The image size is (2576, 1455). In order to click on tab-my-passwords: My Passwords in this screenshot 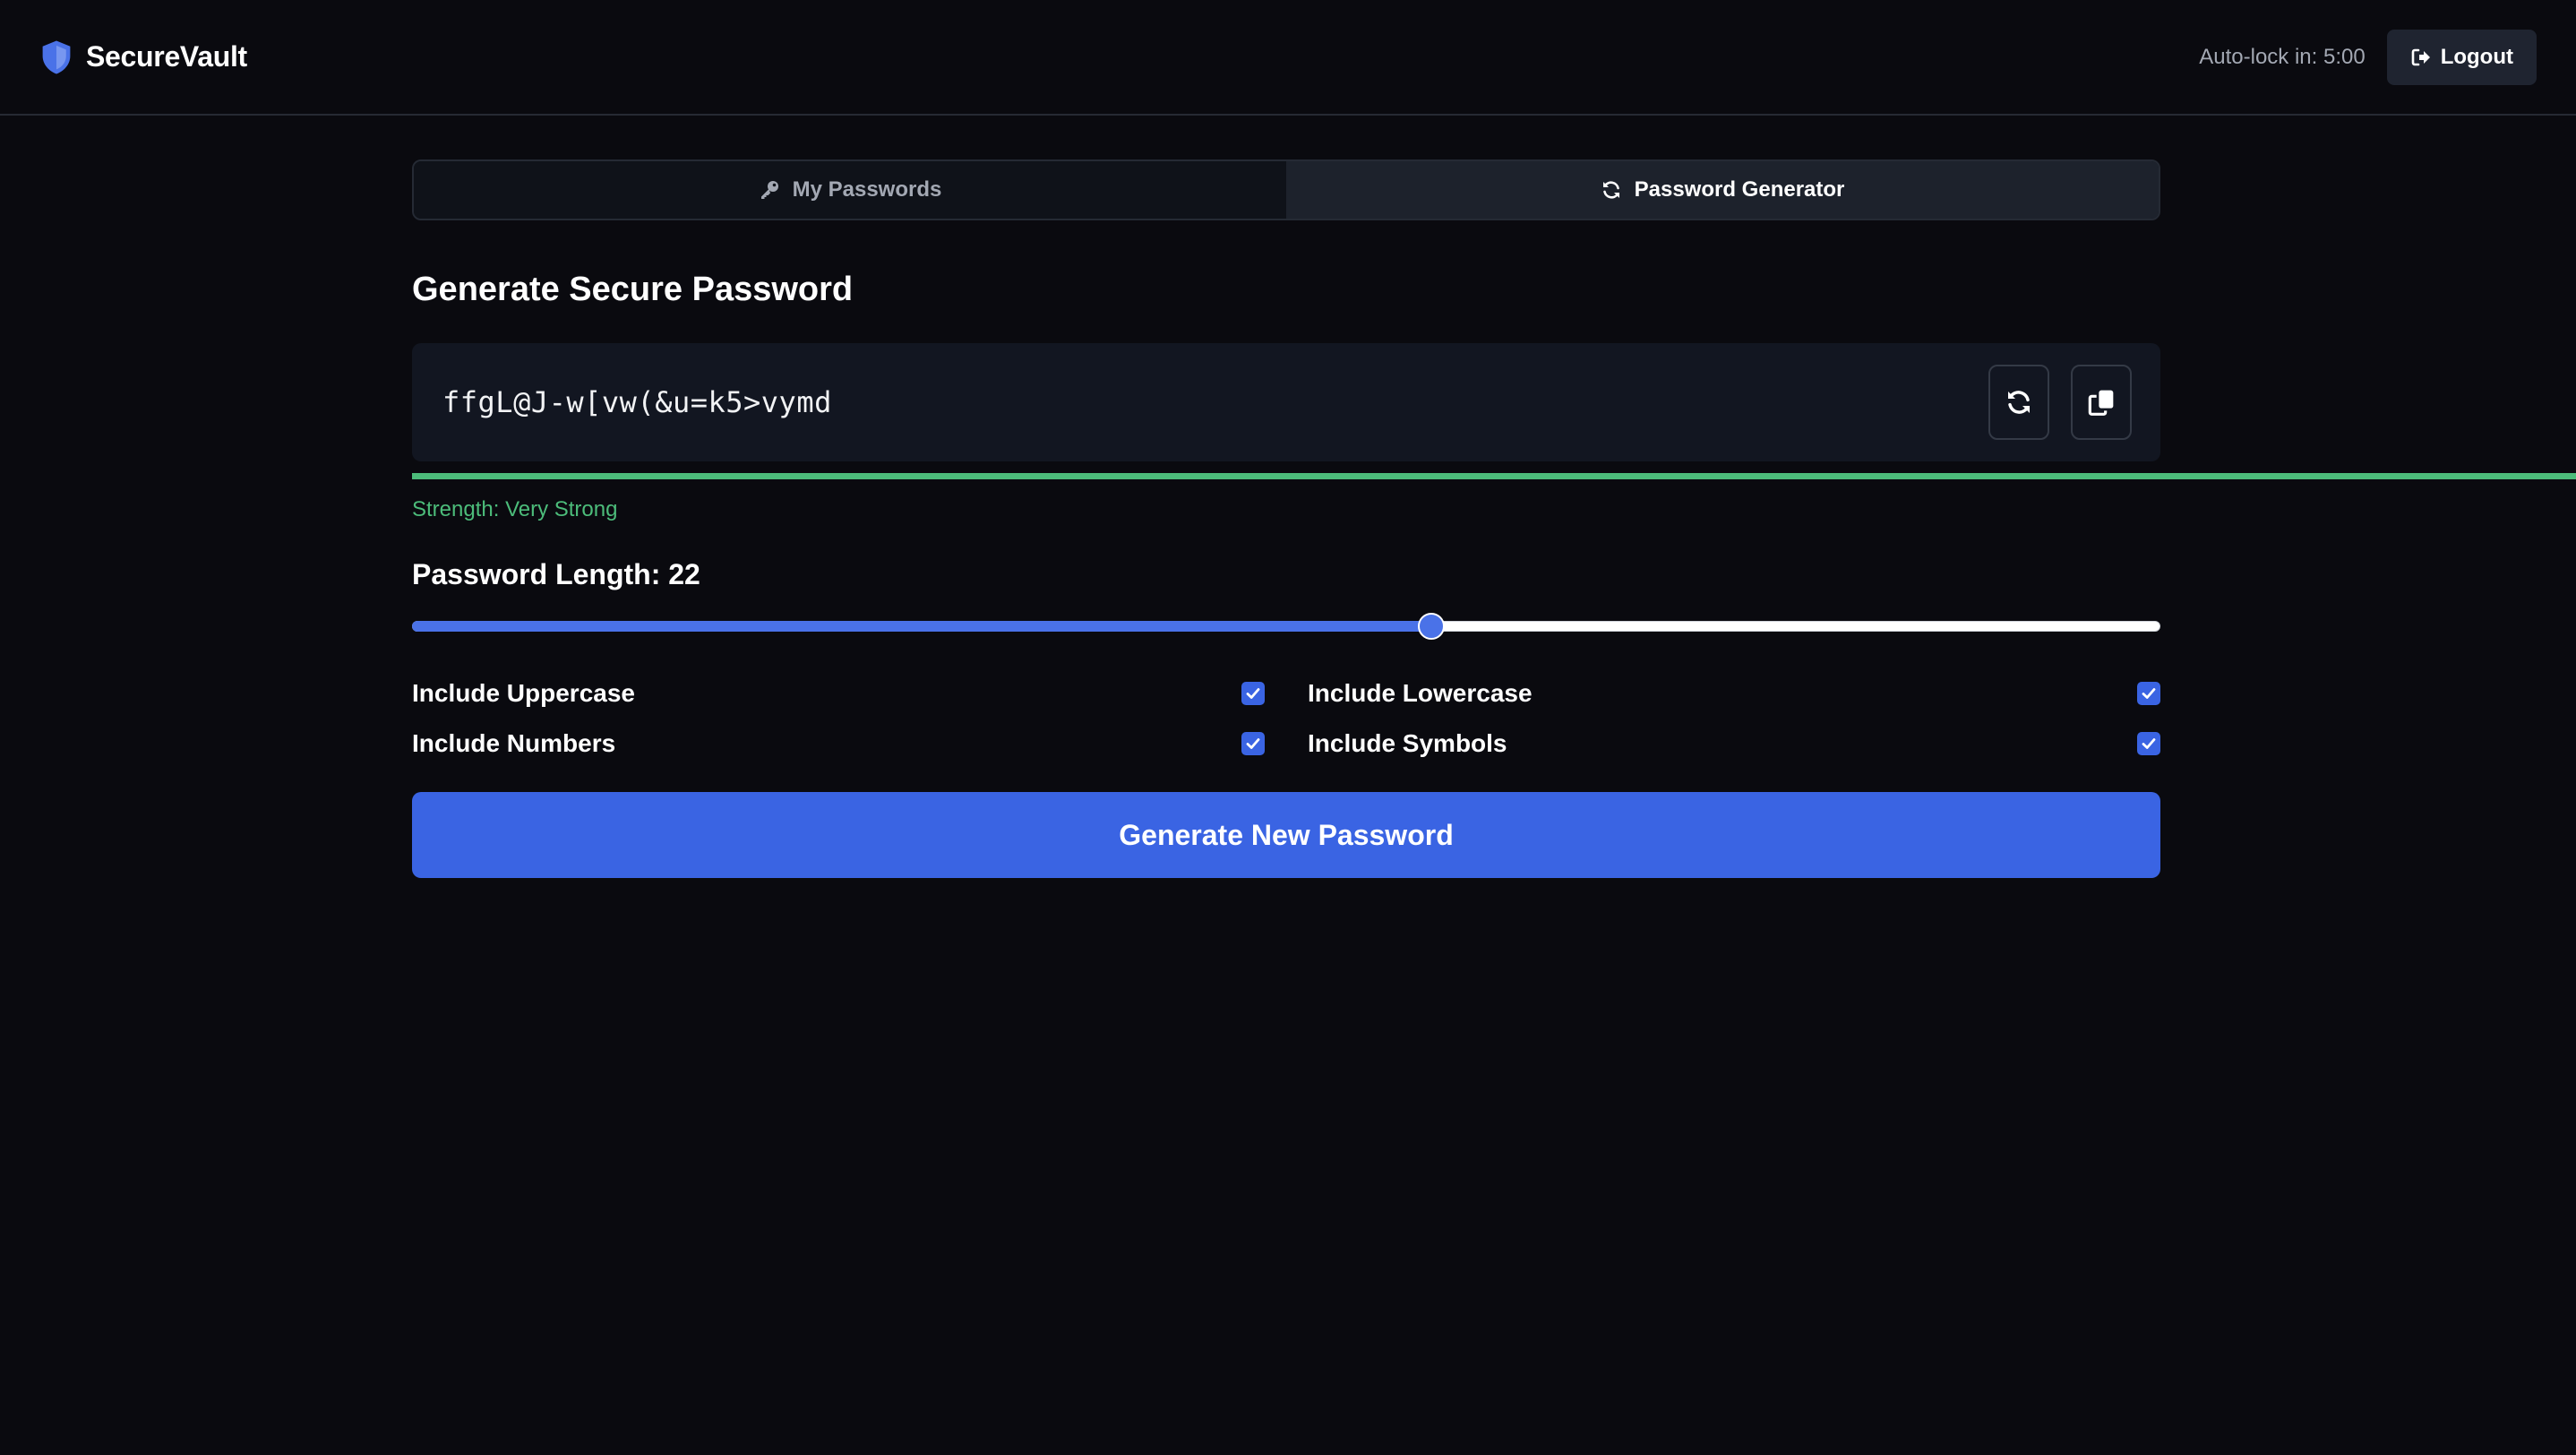, I will do `click(850, 190)`.